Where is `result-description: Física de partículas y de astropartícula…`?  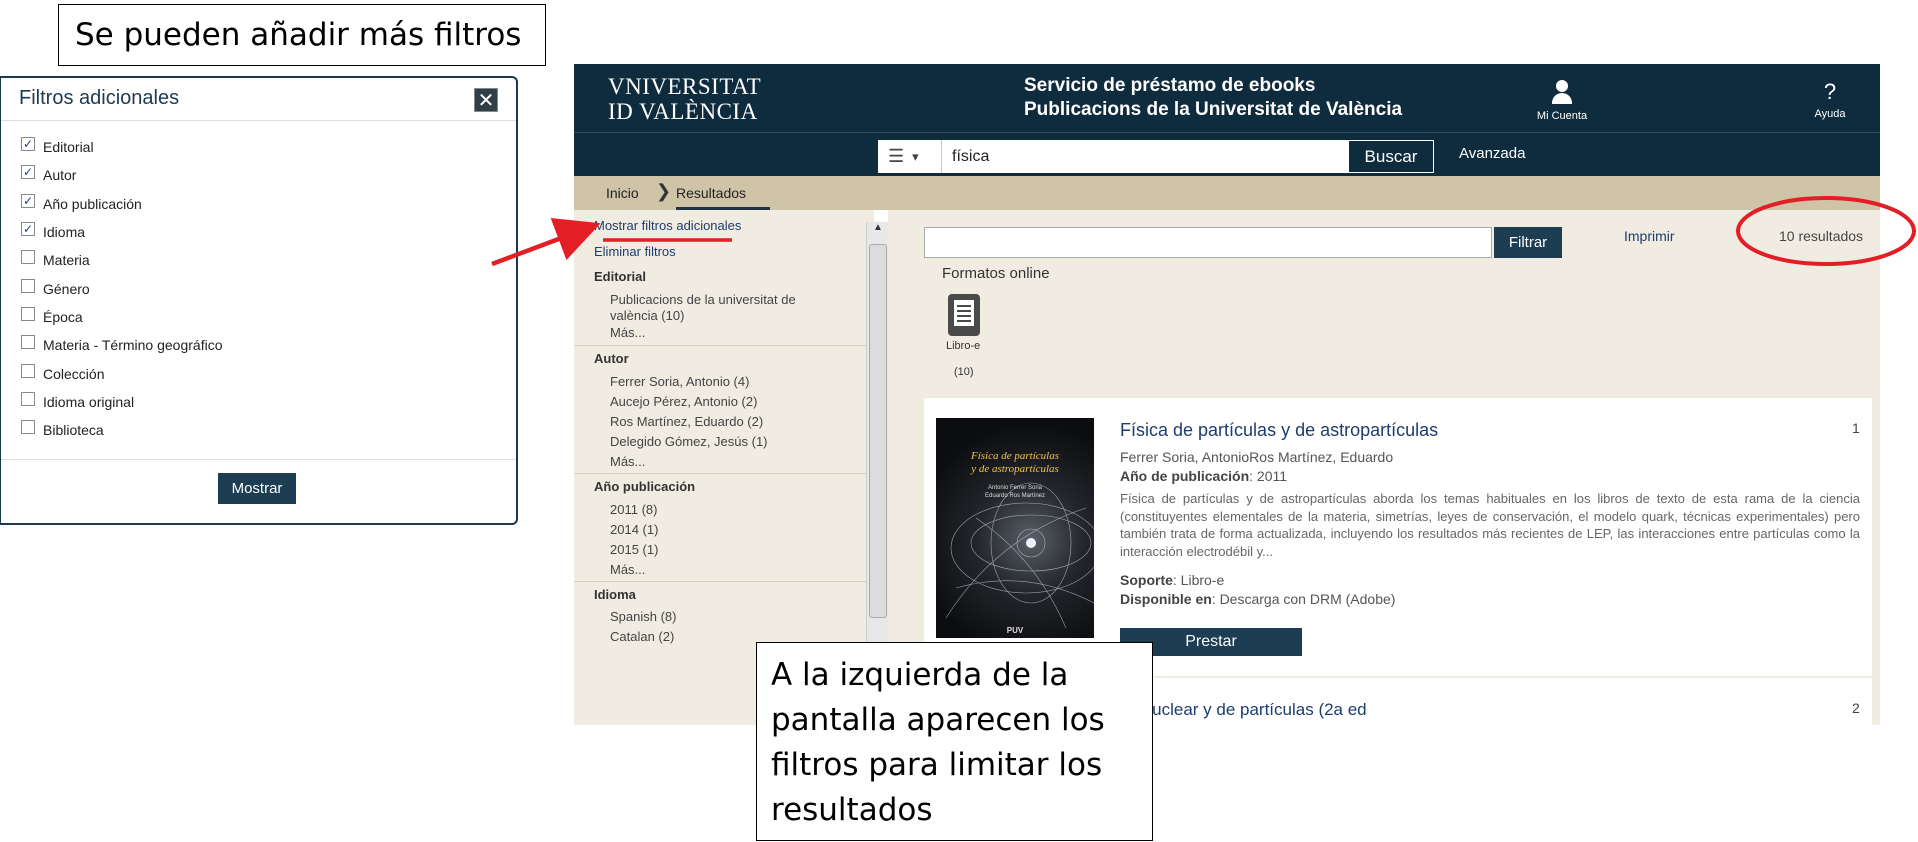
result-description: Física de partículas y de astropartícula… is located at coordinates (1490, 525).